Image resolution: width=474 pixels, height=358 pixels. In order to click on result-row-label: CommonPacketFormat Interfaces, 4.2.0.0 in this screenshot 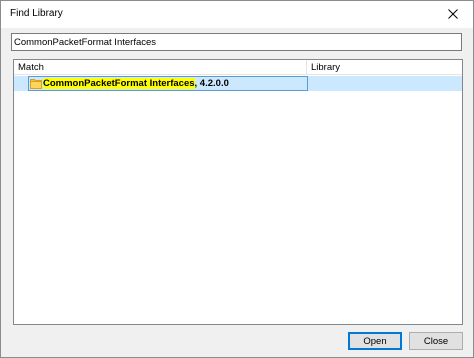, I will do `click(136, 83)`.